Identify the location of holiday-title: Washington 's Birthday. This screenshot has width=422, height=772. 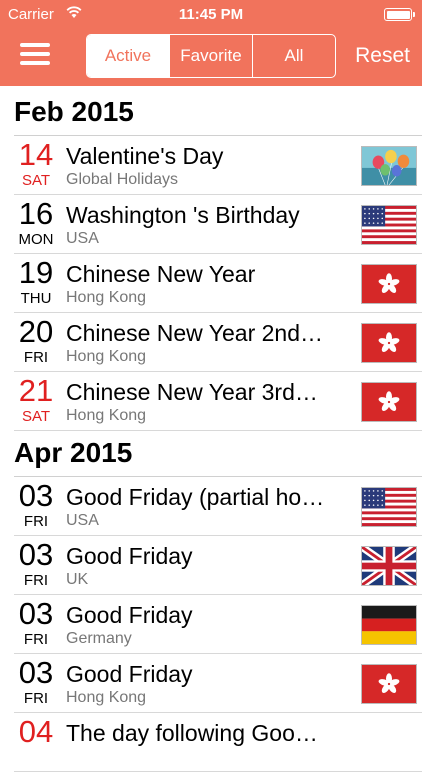
(183, 215).